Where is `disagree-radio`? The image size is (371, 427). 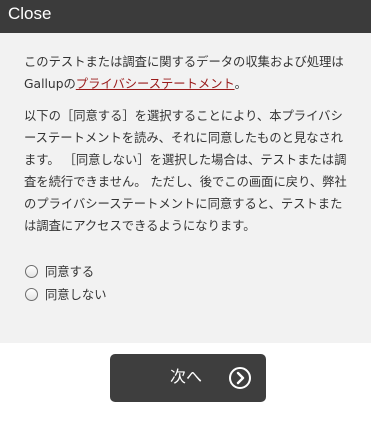 disagree-radio is located at coordinates (31, 294).